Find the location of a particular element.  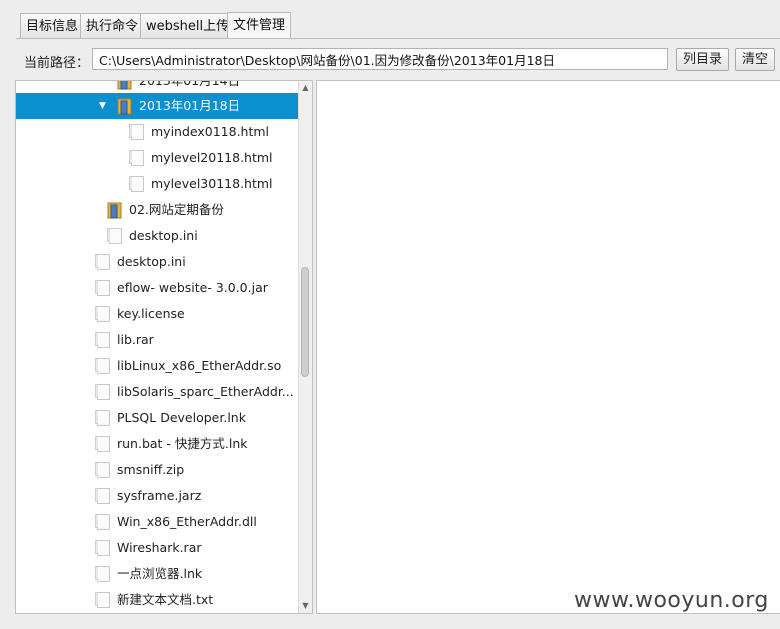

tree-file-item: mylevel20118.html is located at coordinates (157, 158).